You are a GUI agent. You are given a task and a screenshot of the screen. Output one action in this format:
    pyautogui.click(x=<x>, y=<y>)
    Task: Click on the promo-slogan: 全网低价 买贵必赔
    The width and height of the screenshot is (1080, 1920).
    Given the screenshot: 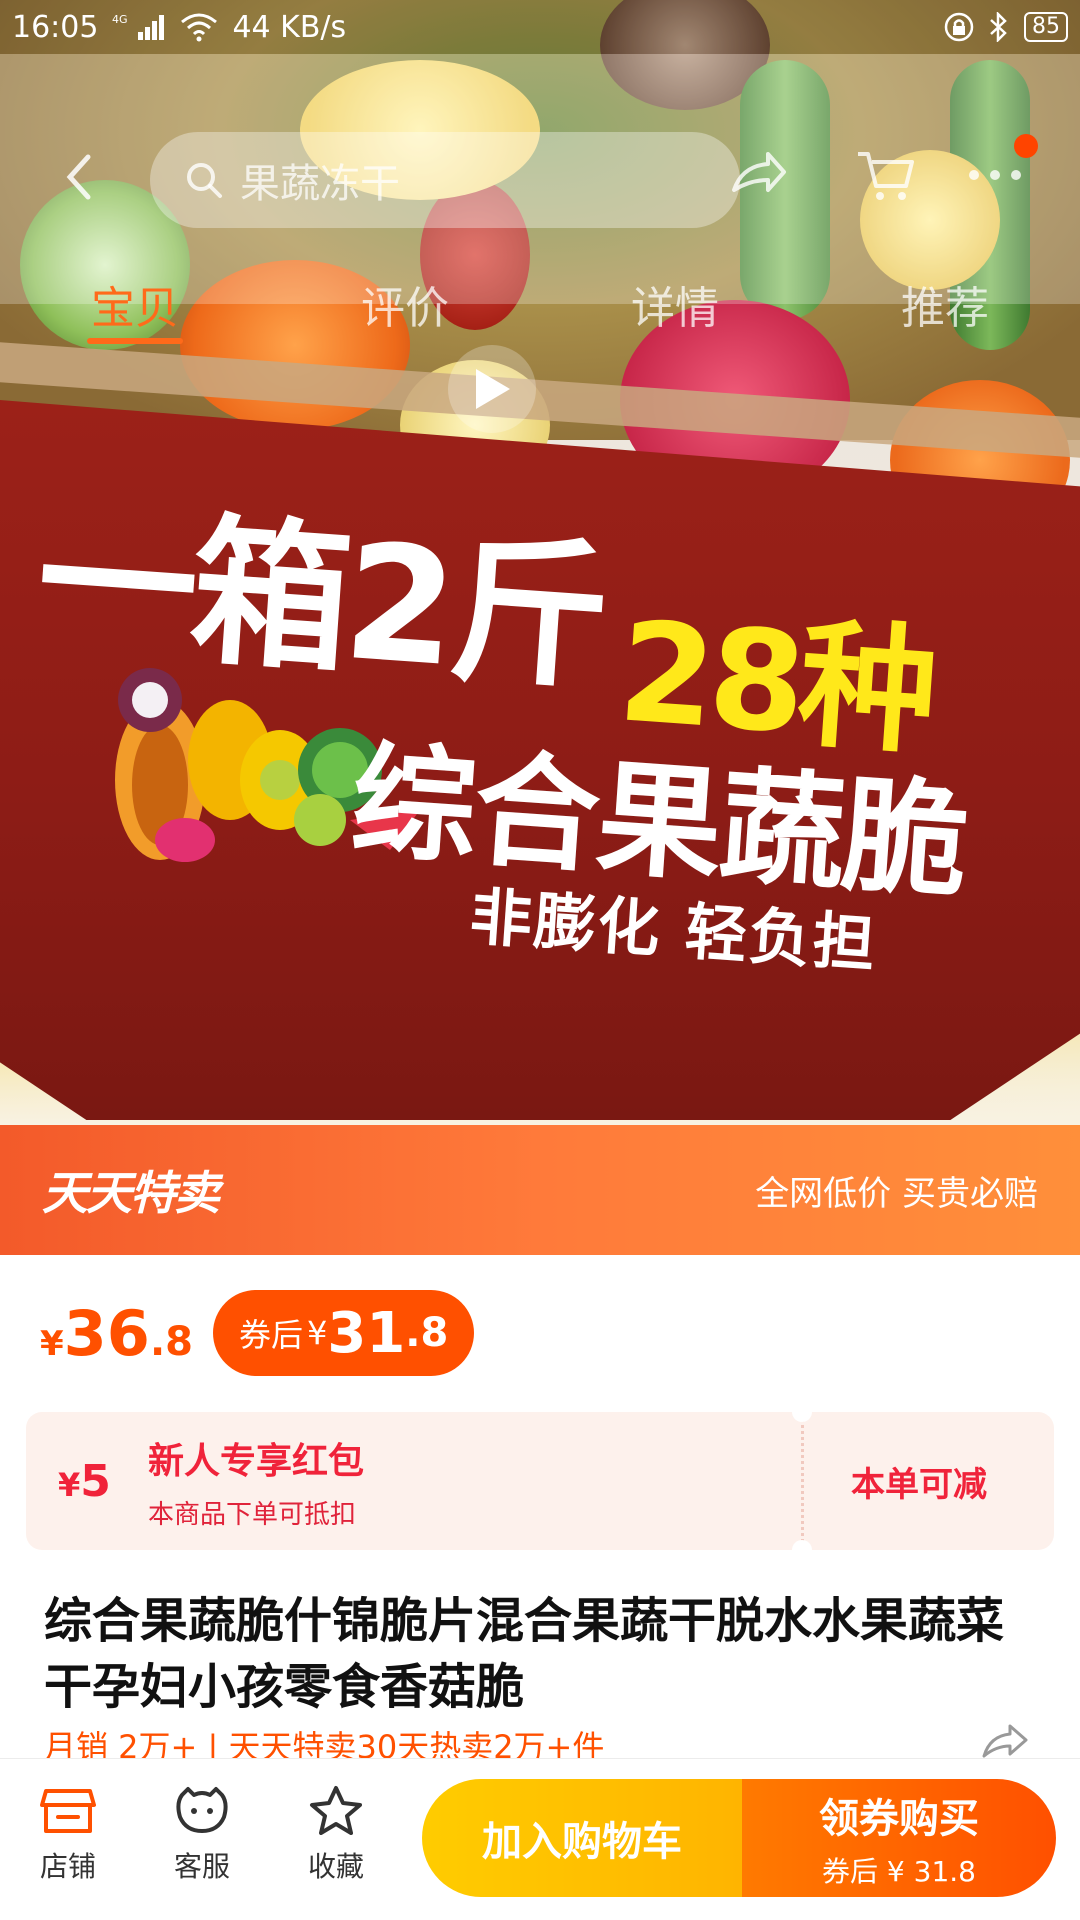 What is the action you would take?
    pyautogui.click(x=896, y=1193)
    